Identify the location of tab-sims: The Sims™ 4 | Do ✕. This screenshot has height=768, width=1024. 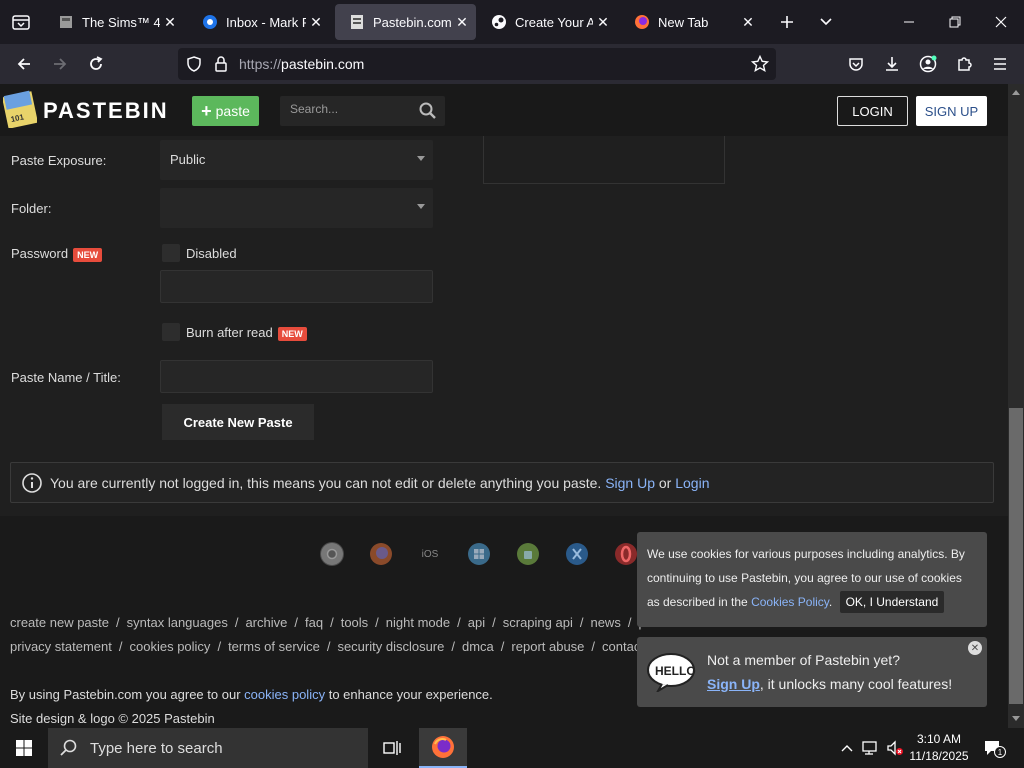
(114, 22).